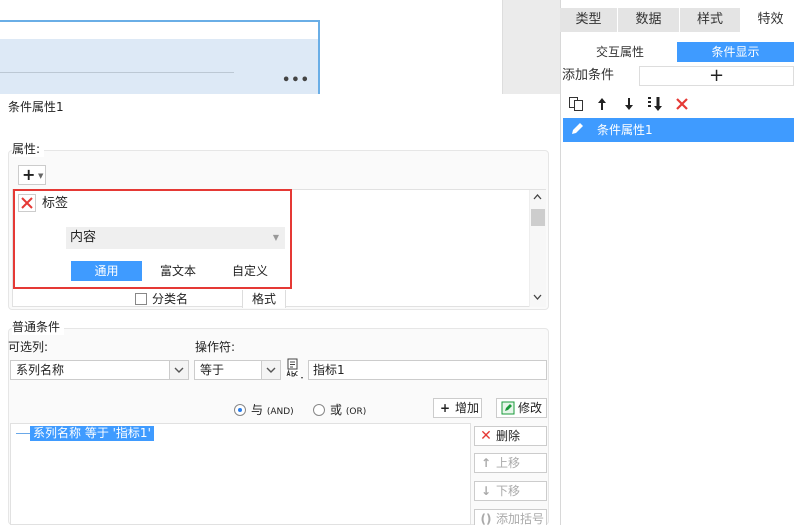 The width and height of the screenshot is (800, 525). I want to click on condition-item-label: 条件属性1, so click(625, 130).